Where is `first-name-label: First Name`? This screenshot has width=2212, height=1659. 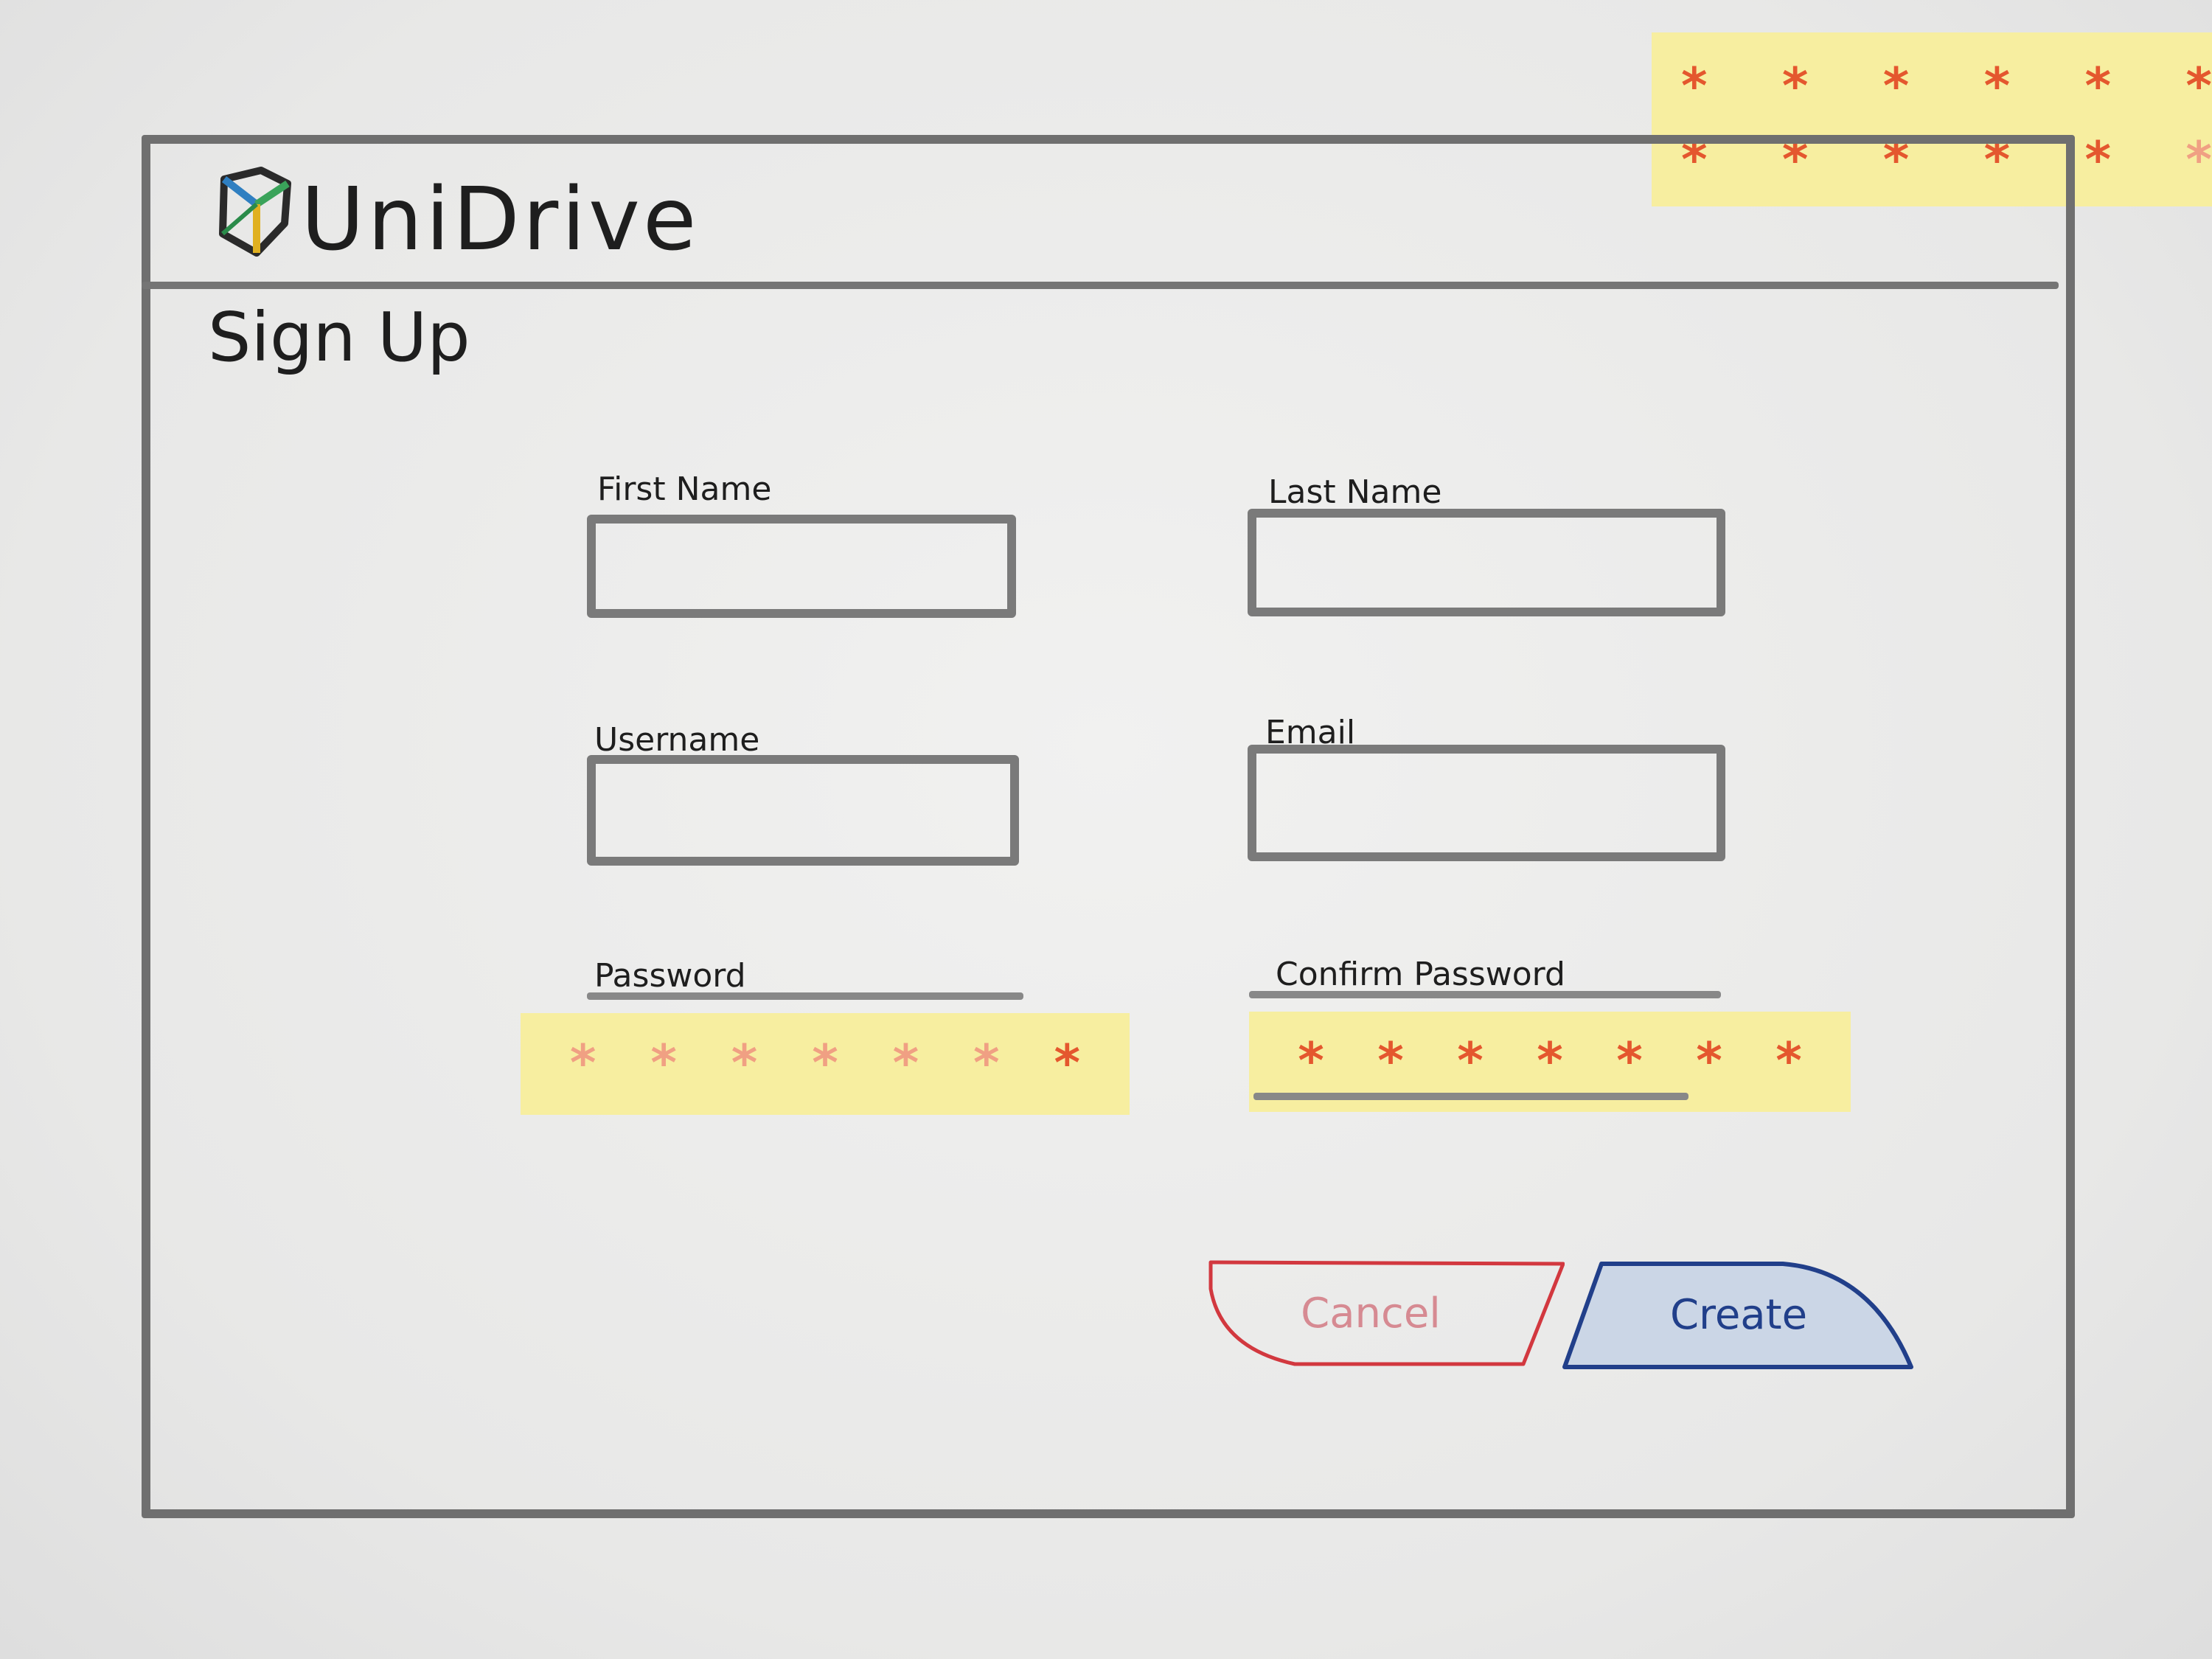 first-name-label: First Name is located at coordinates (684, 489).